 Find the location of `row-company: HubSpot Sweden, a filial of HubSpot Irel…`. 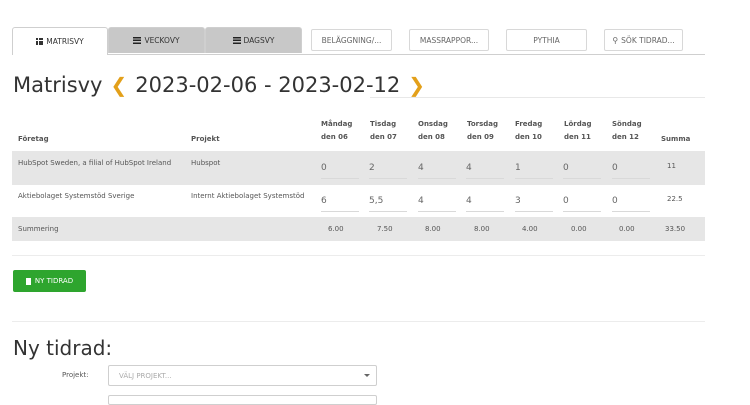

row-company: HubSpot Sweden, a filial of HubSpot Irel… is located at coordinates (95, 163).